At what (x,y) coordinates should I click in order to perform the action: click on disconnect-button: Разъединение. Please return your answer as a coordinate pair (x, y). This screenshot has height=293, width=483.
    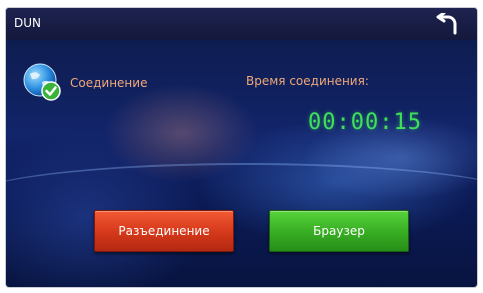
    Looking at the image, I should click on (164, 231).